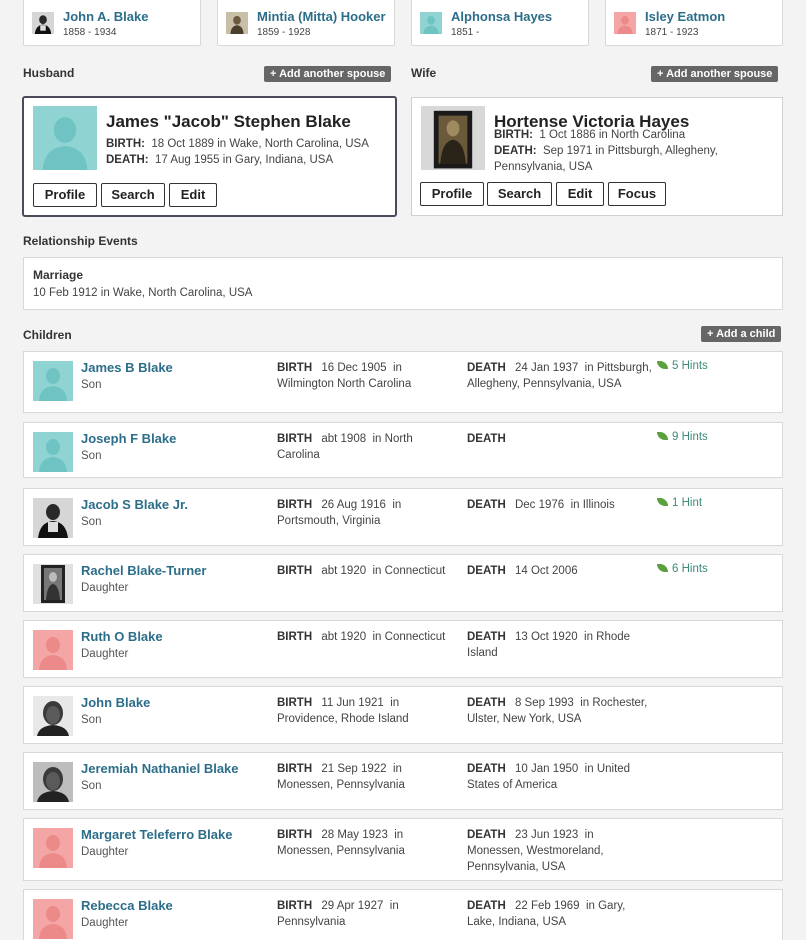  I want to click on child-name: Joseph F Blake, so click(128, 438).